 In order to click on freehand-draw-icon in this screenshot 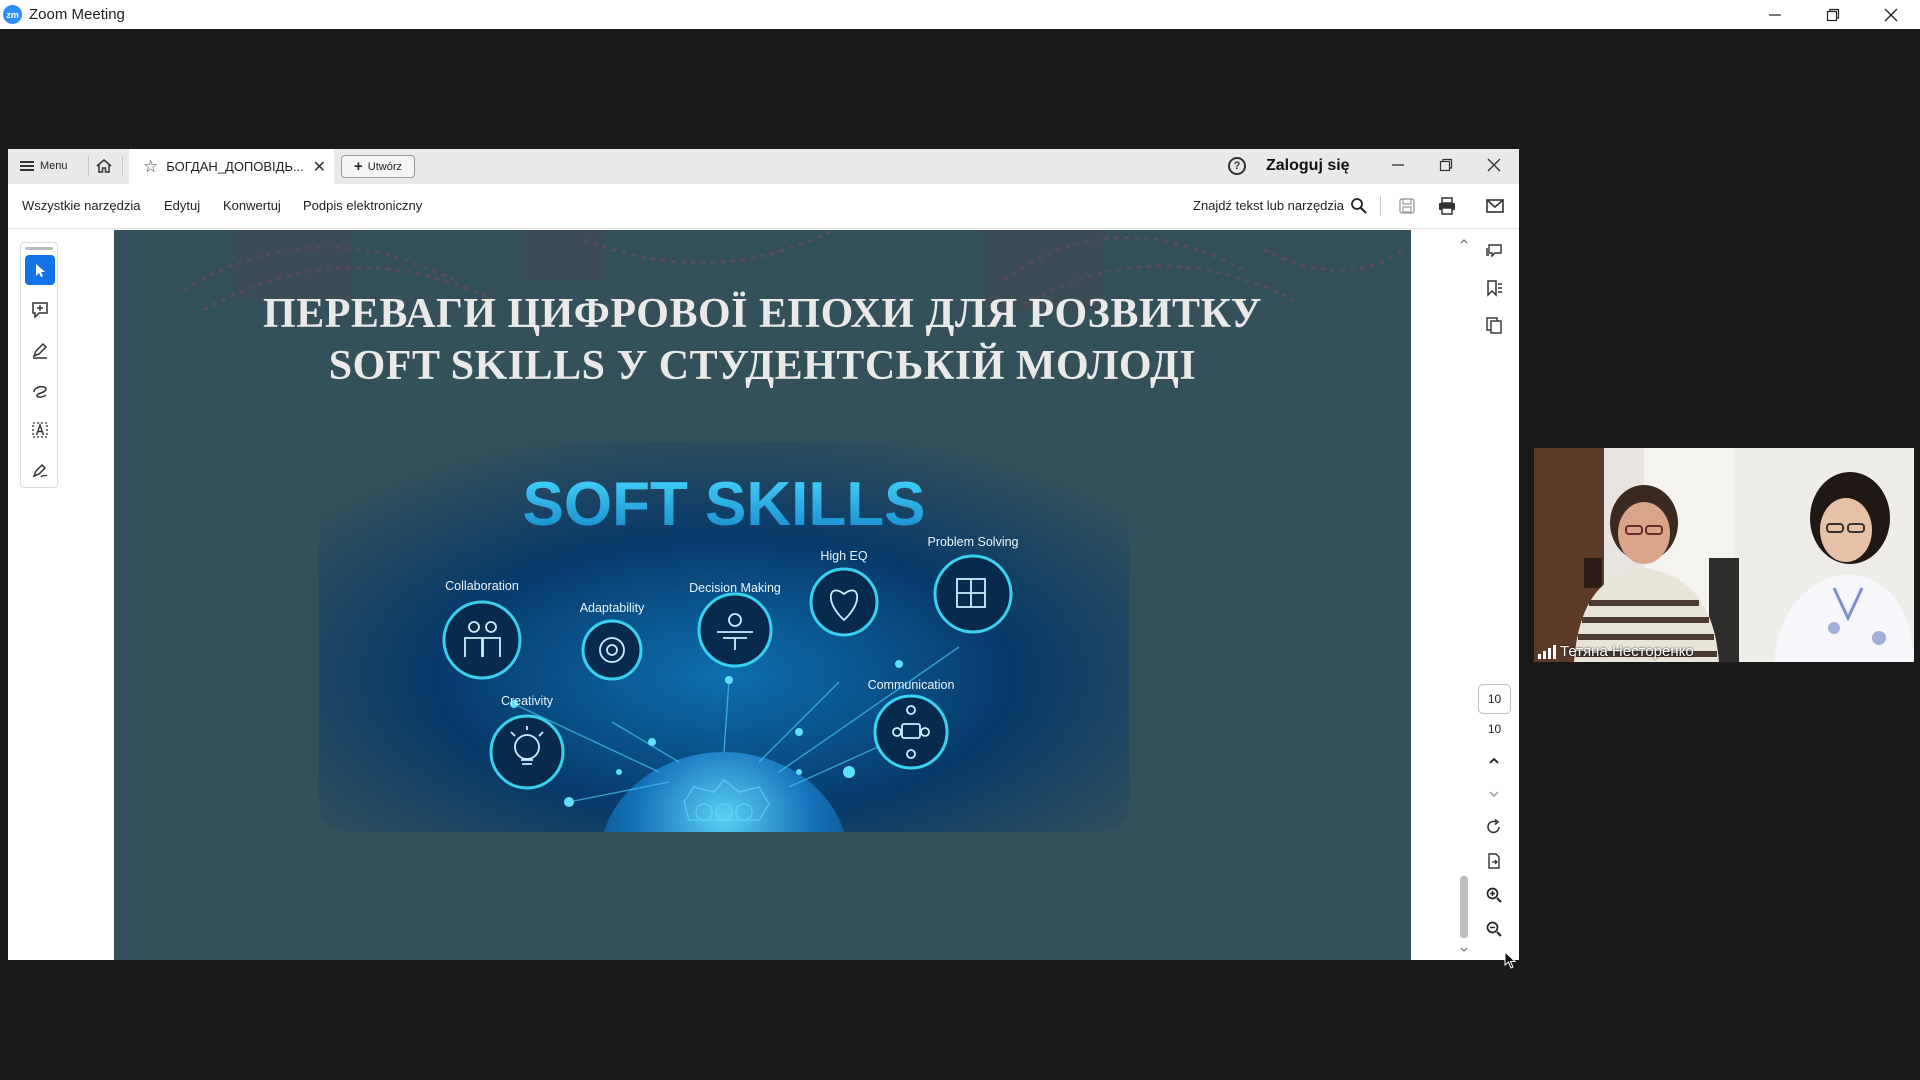, I will do `click(40, 391)`.